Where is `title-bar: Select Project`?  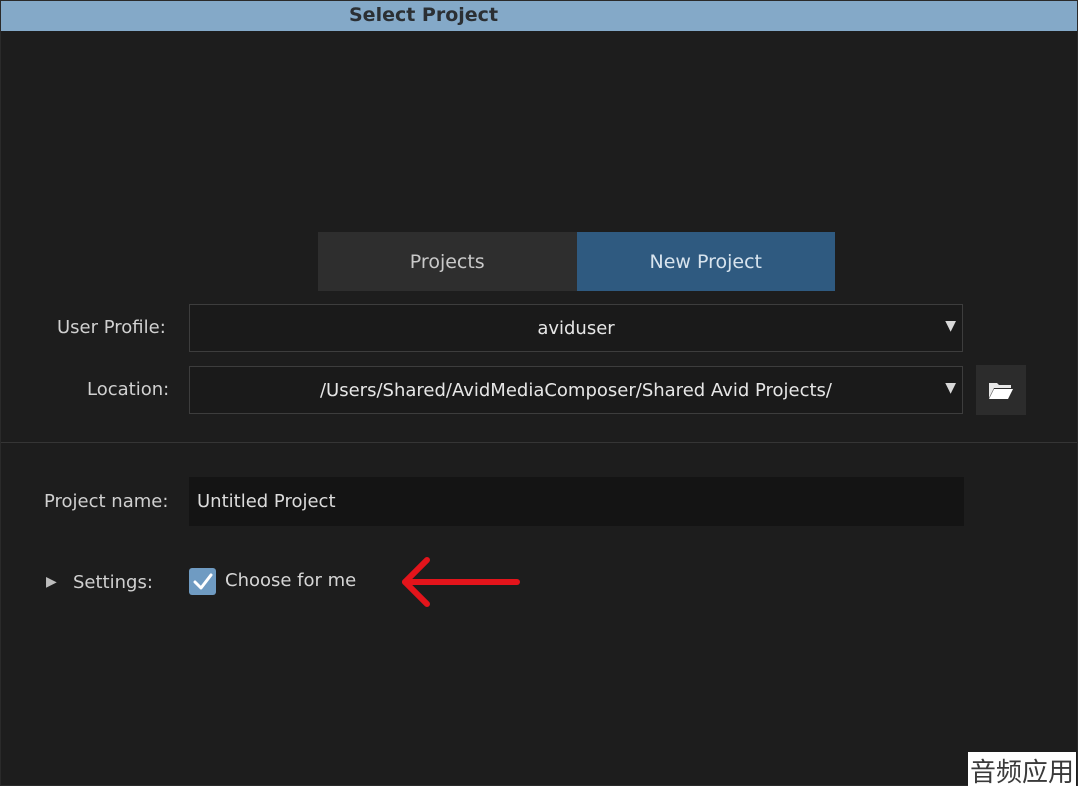
title-bar: Select Project is located at coordinates (539, 16).